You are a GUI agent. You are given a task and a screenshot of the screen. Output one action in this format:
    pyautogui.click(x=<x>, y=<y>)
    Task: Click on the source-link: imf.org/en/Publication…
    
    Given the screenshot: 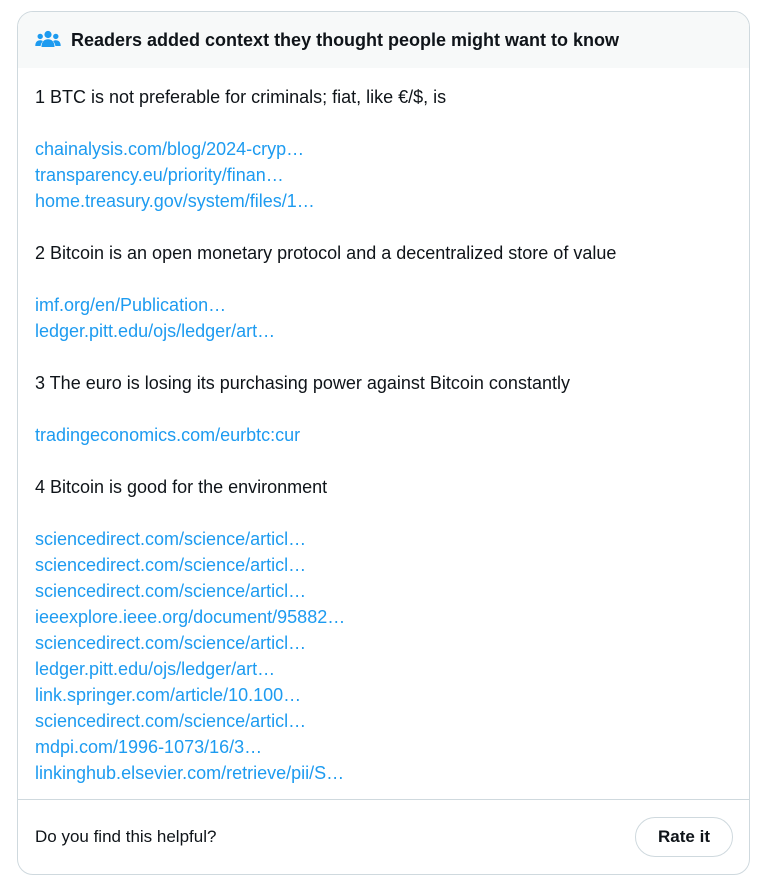 What is the action you would take?
    pyautogui.click(x=383, y=305)
    